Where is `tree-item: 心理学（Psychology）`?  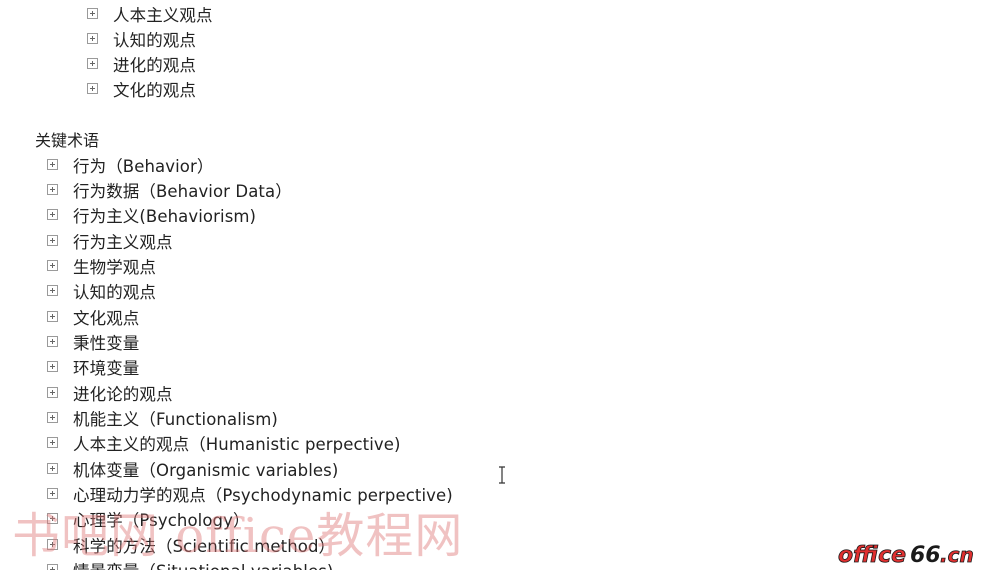
tree-item: 心理学（Psychology） is located at coordinates (148, 518).